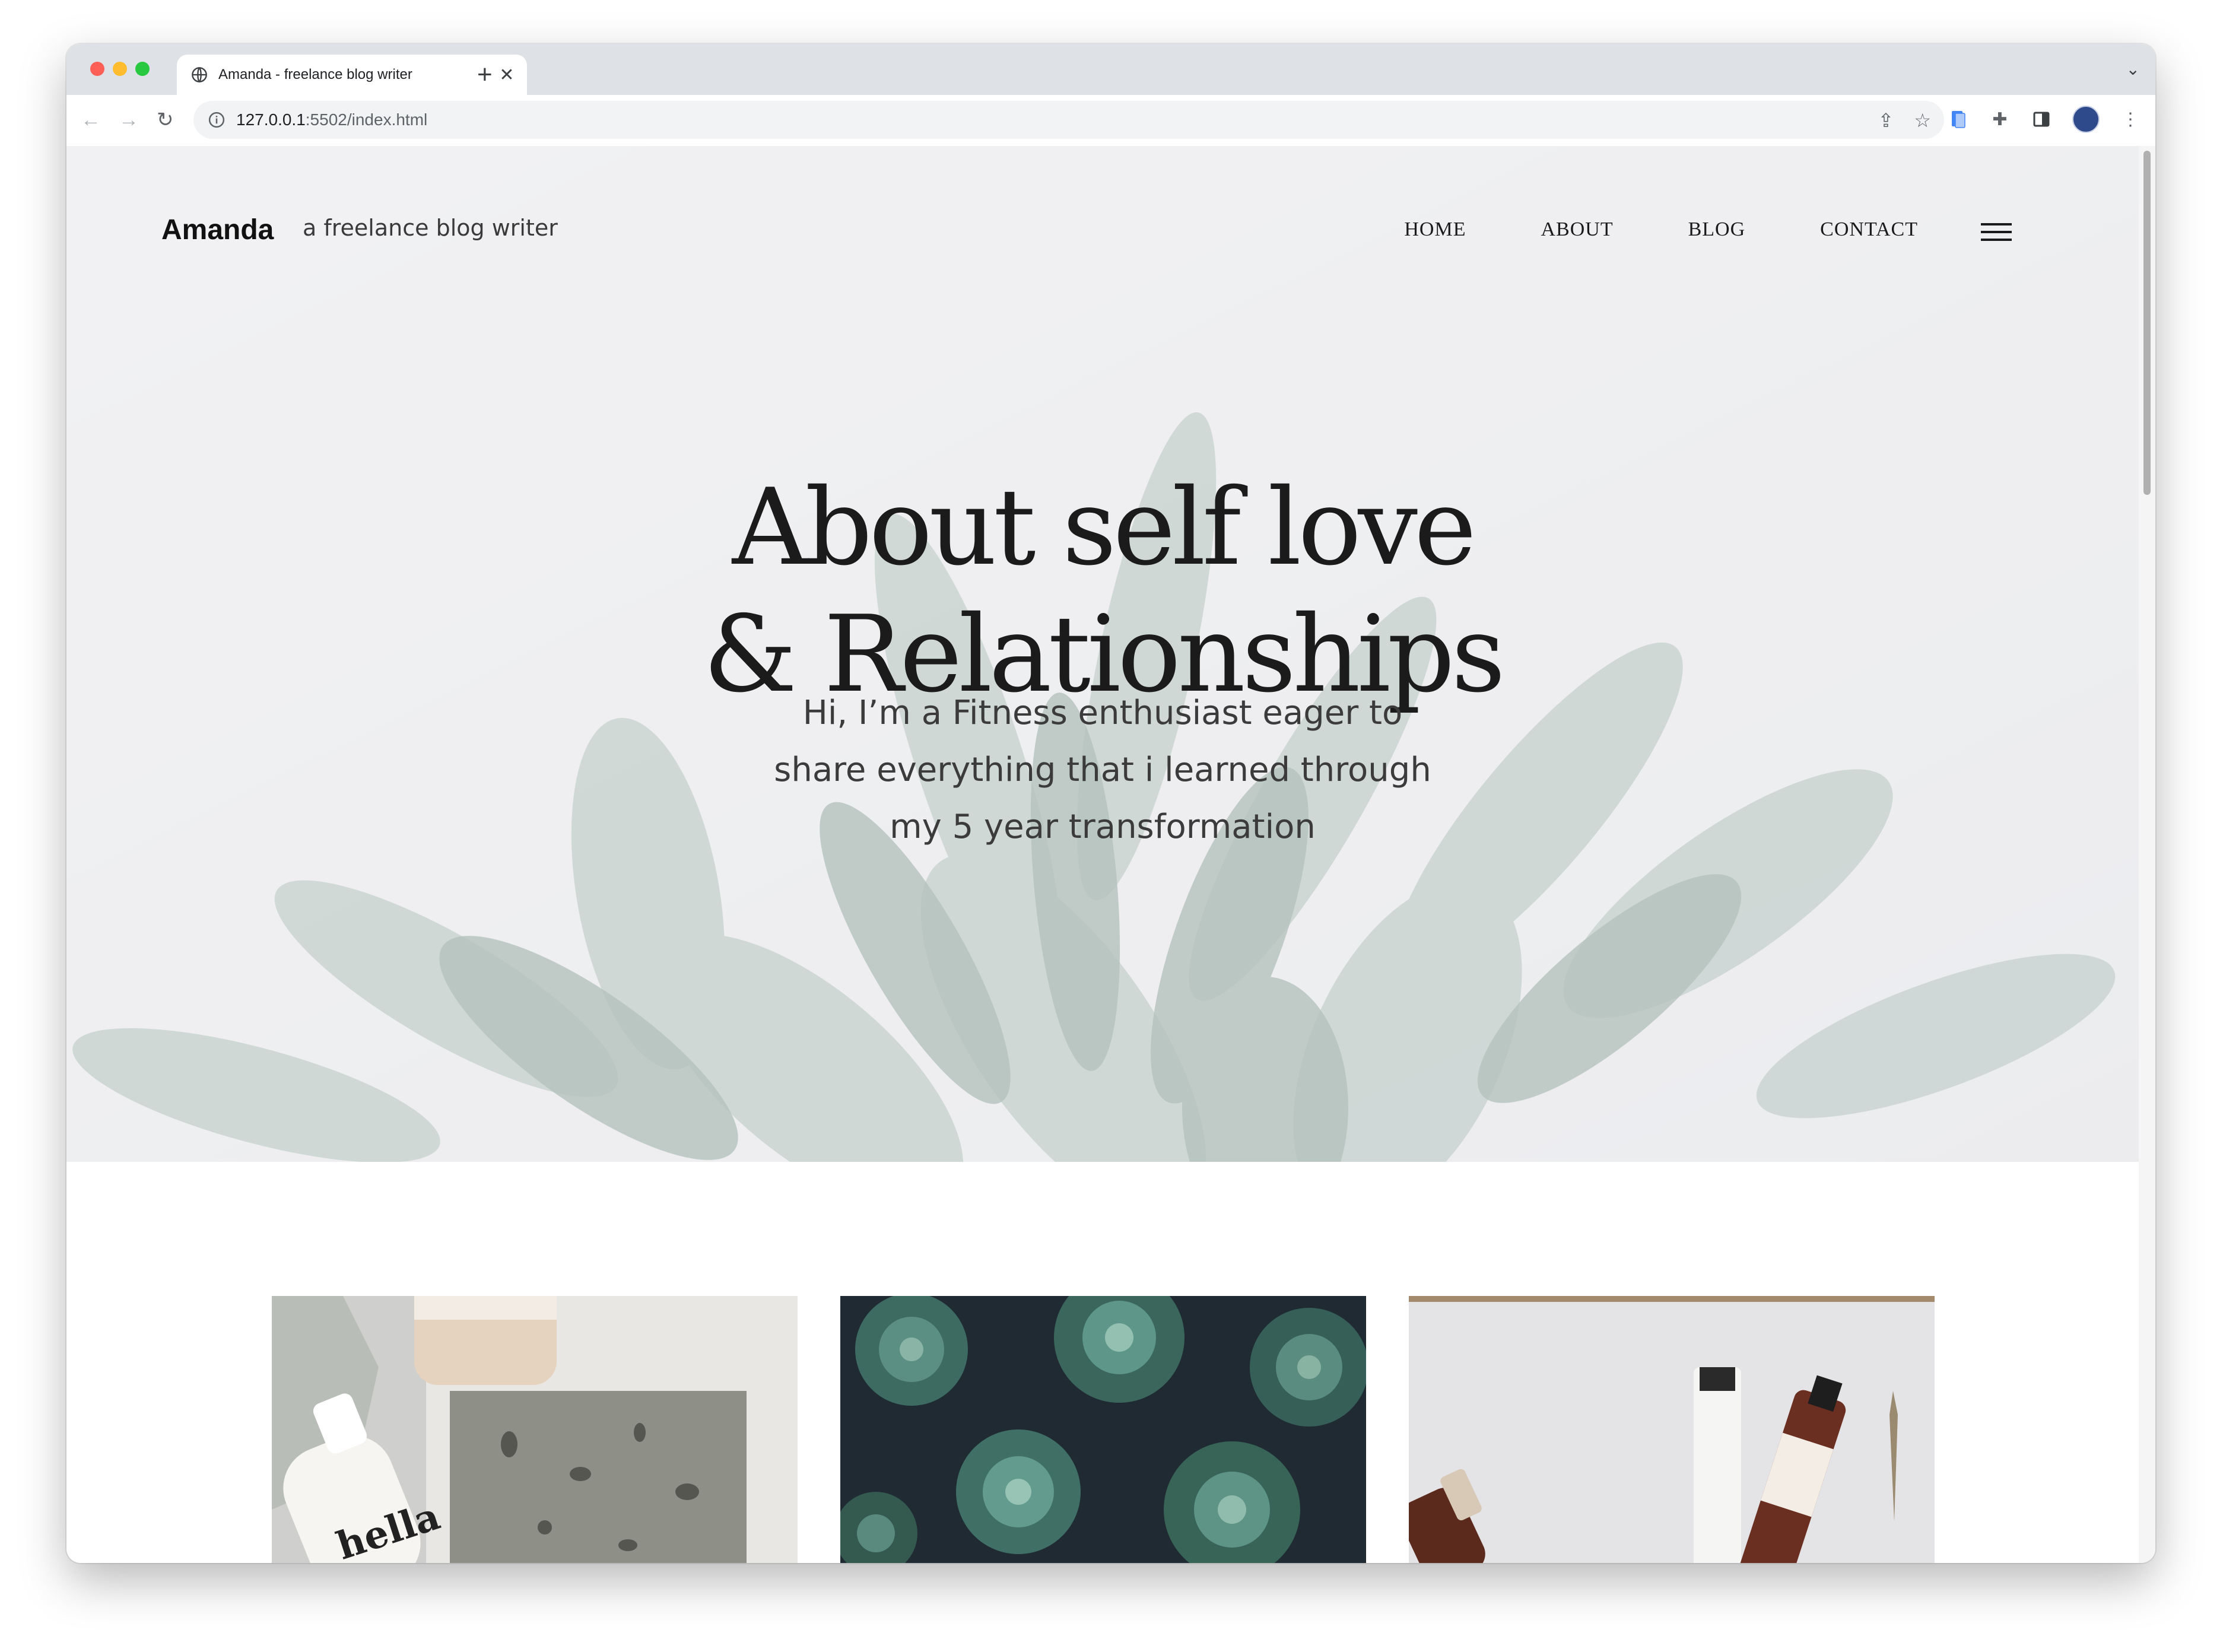  I want to click on url-text: 127.0.0.1:5502/index.html, so click(331, 119).